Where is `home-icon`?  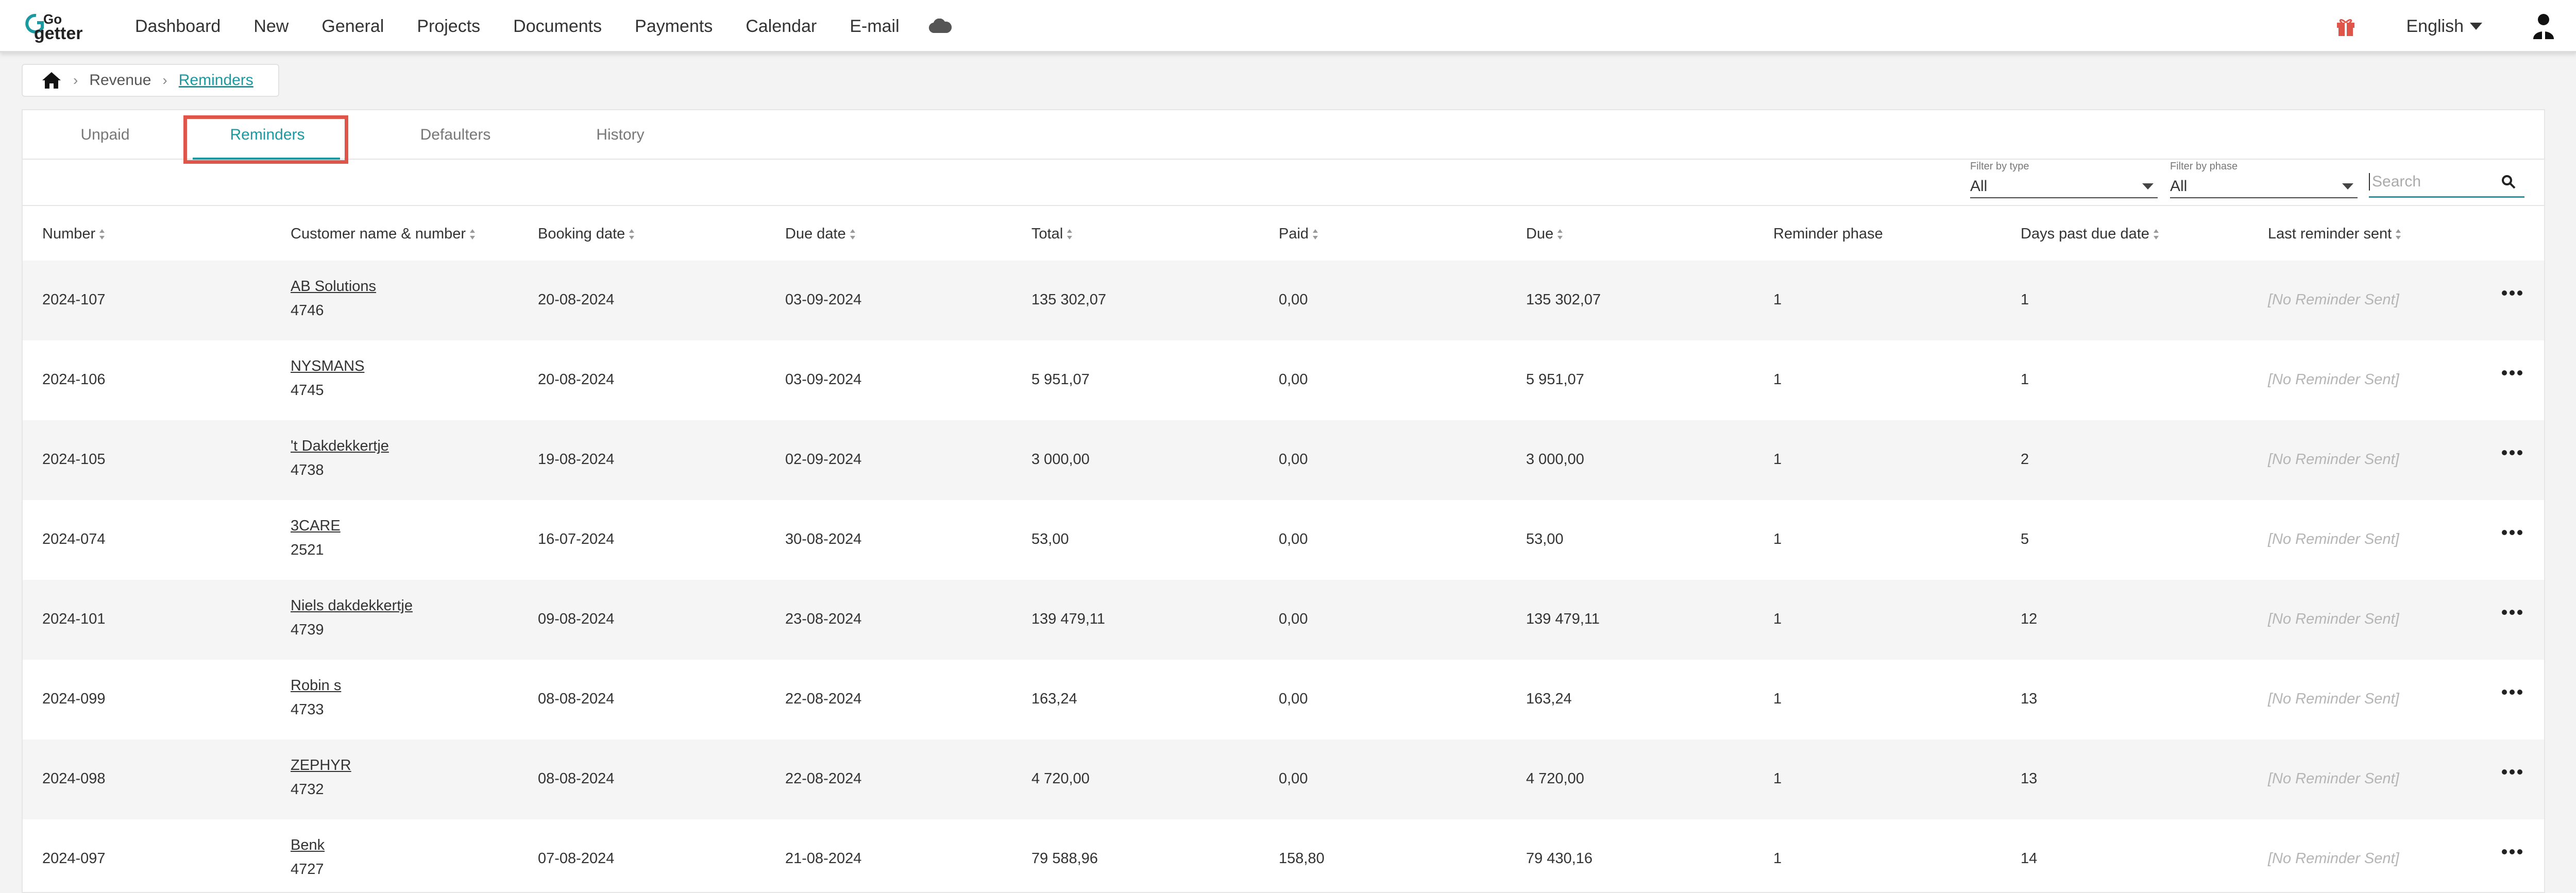 home-icon is located at coordinates (51, 81).